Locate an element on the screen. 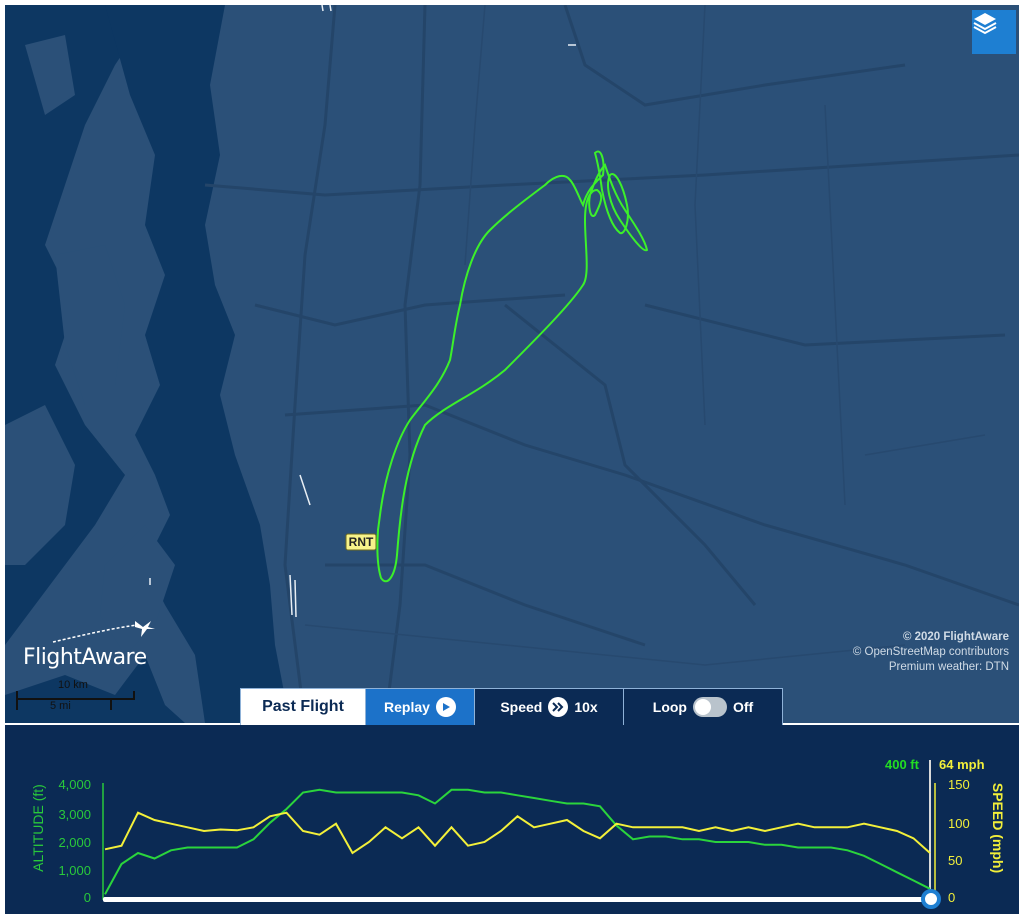 The image size is (1024, 914). loop-state: Off is located at coordinates (743, 707).